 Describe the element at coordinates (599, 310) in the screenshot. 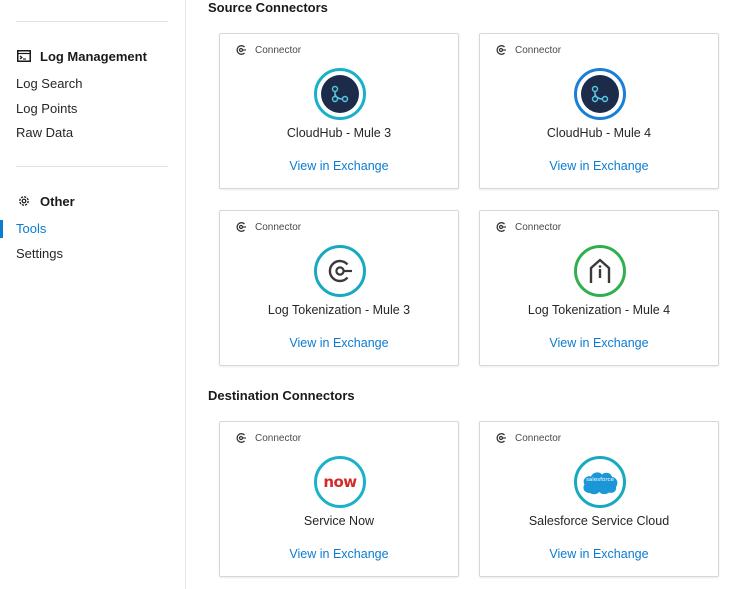

I see `connector-name: Log Tokenization - Mule 4` at that location.